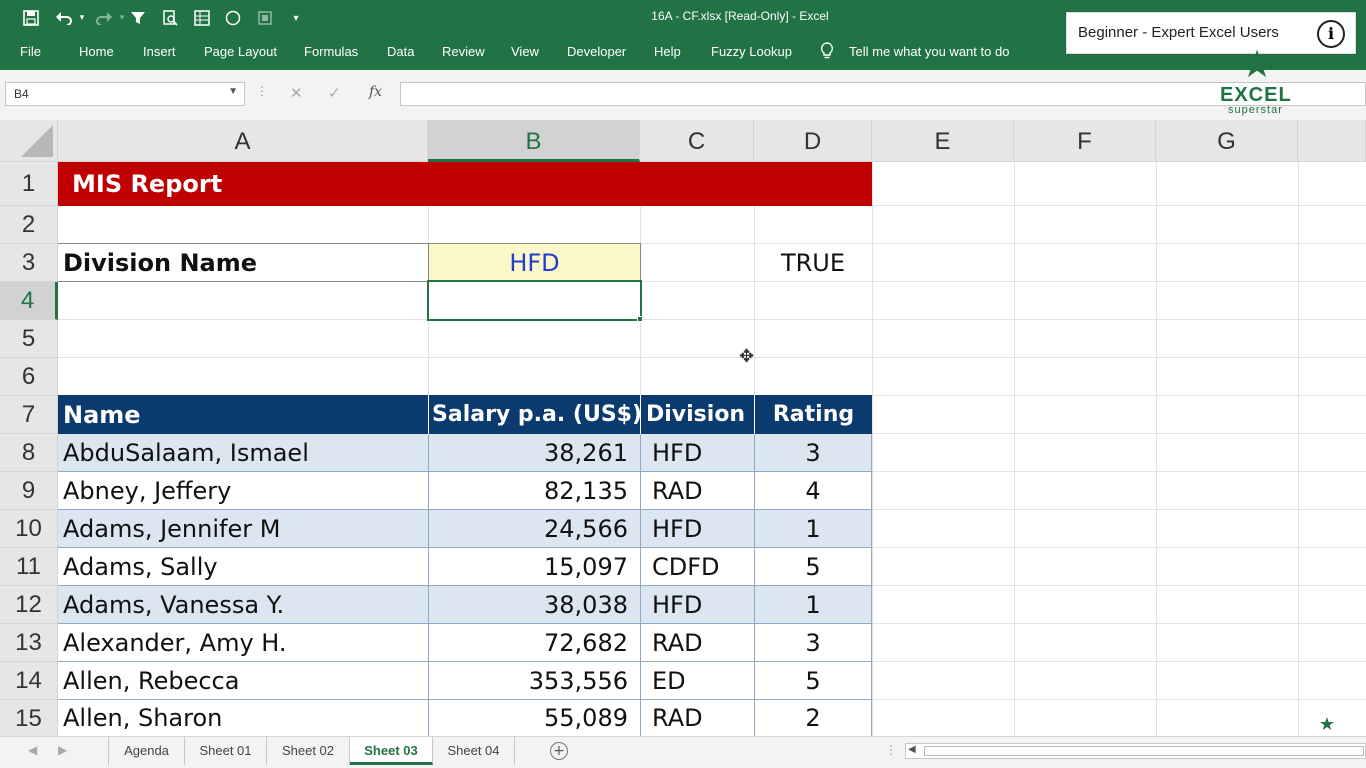 This screenshot has width=1366, height=768. Describe the element at coordinates (1331, 34) in the screenshot. I see `info-icon: i` at that location.